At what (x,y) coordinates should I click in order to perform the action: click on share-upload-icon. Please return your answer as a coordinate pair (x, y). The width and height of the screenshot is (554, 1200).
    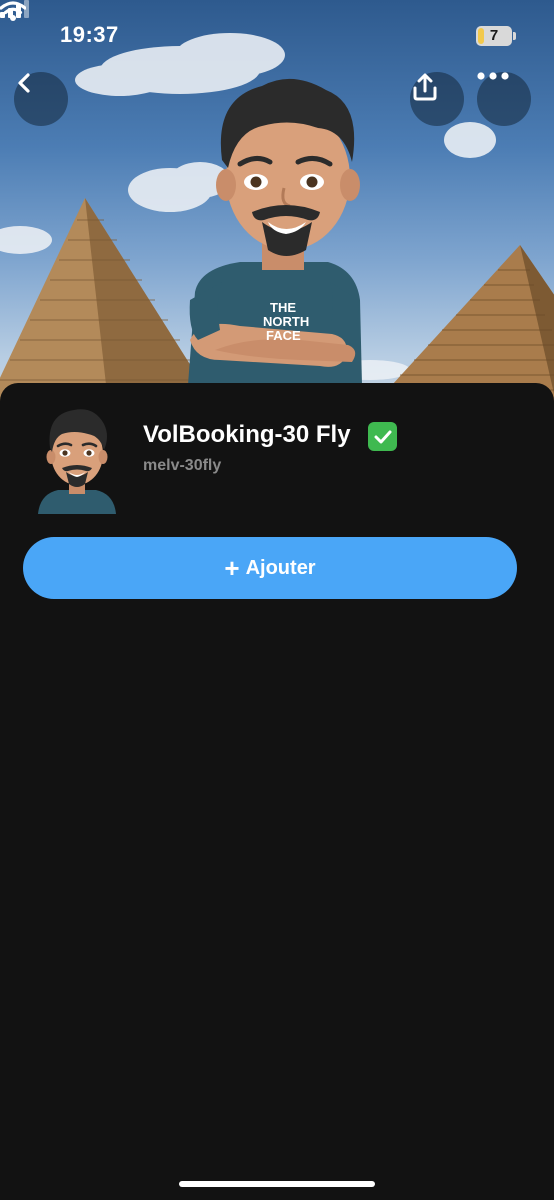
    Looking at the image, I should click on (425, 87).